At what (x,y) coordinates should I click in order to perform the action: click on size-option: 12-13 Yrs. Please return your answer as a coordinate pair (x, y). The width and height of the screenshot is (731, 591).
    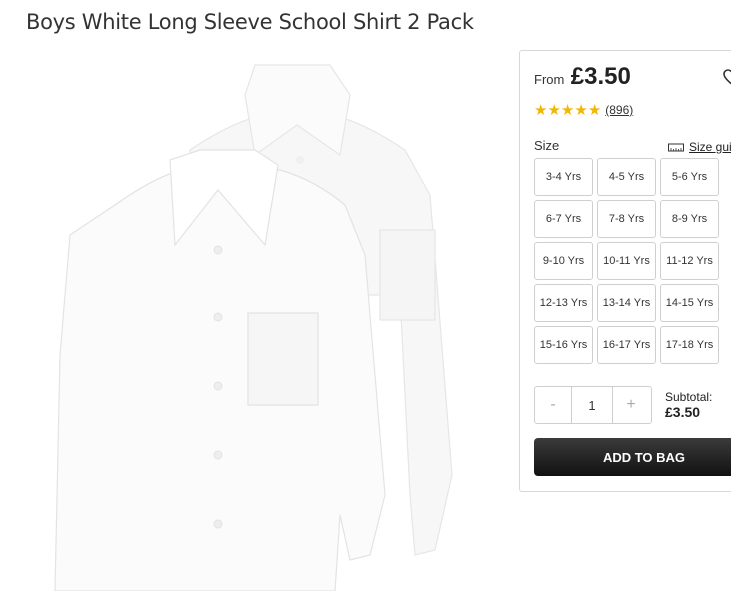
    Looking at the image, I should click on (563, 303).